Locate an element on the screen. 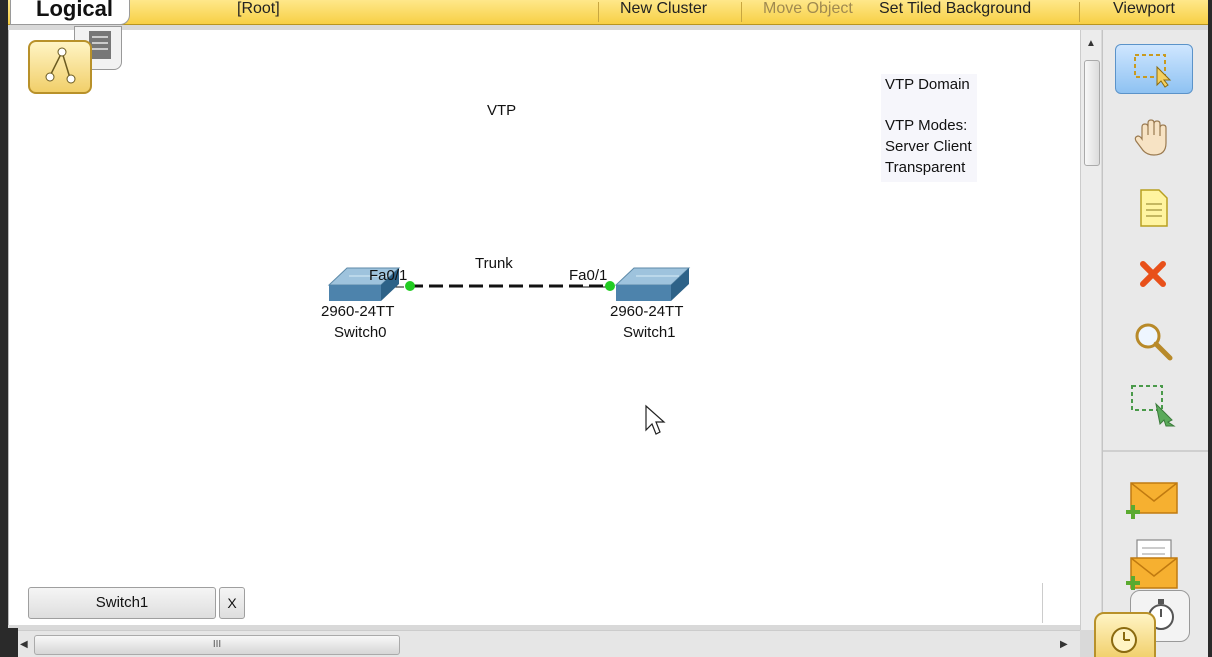 The height and width of the screenshot is (657, 1212). inspect-icon is located at coordinates (1154, 342).